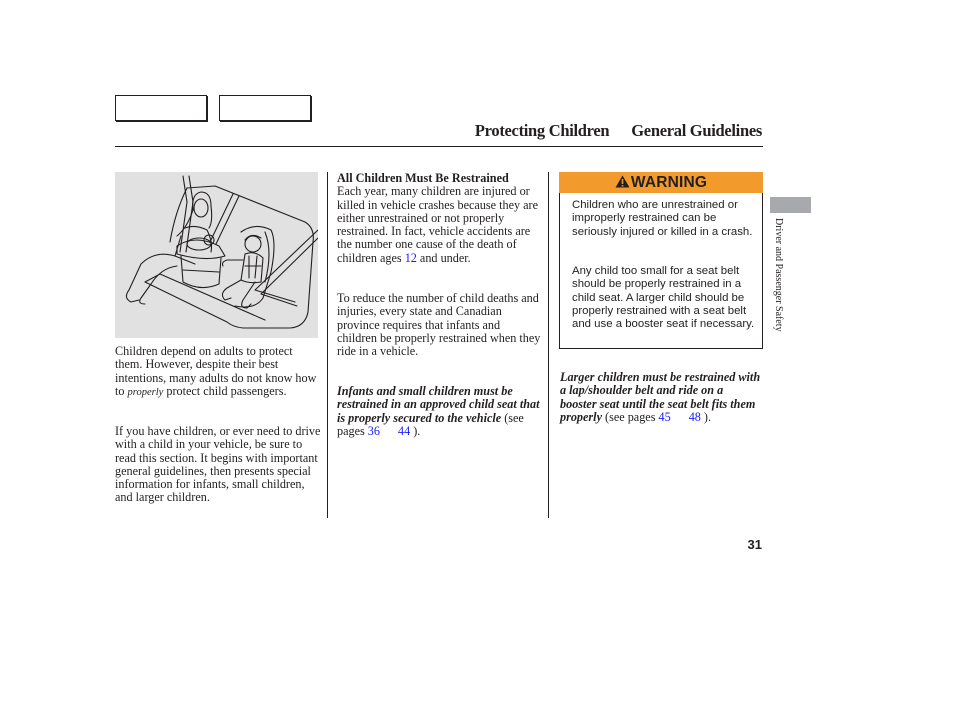 Image resolution: width=954 pixels, height=710 pixels. I want to click on chapter-tab, so click(790, 205).